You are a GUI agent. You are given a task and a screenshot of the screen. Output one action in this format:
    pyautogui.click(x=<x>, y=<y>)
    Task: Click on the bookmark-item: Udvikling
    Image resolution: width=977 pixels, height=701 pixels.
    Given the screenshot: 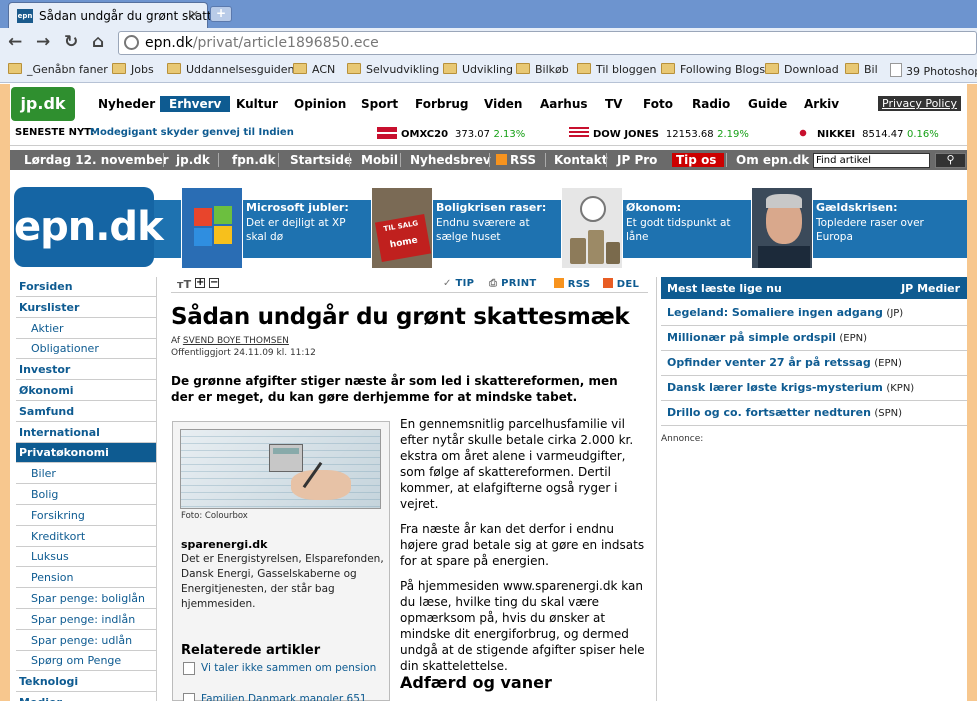 What is the action you would take?
    pyautogui.click(x=478, y=69)
    